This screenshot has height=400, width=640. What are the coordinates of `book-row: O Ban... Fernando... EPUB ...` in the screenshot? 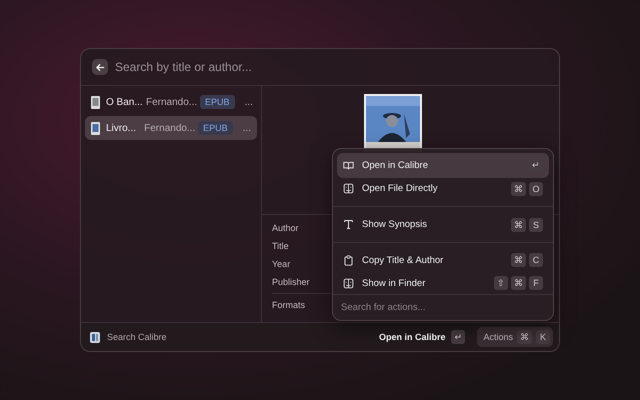 It's located at (171, 102).